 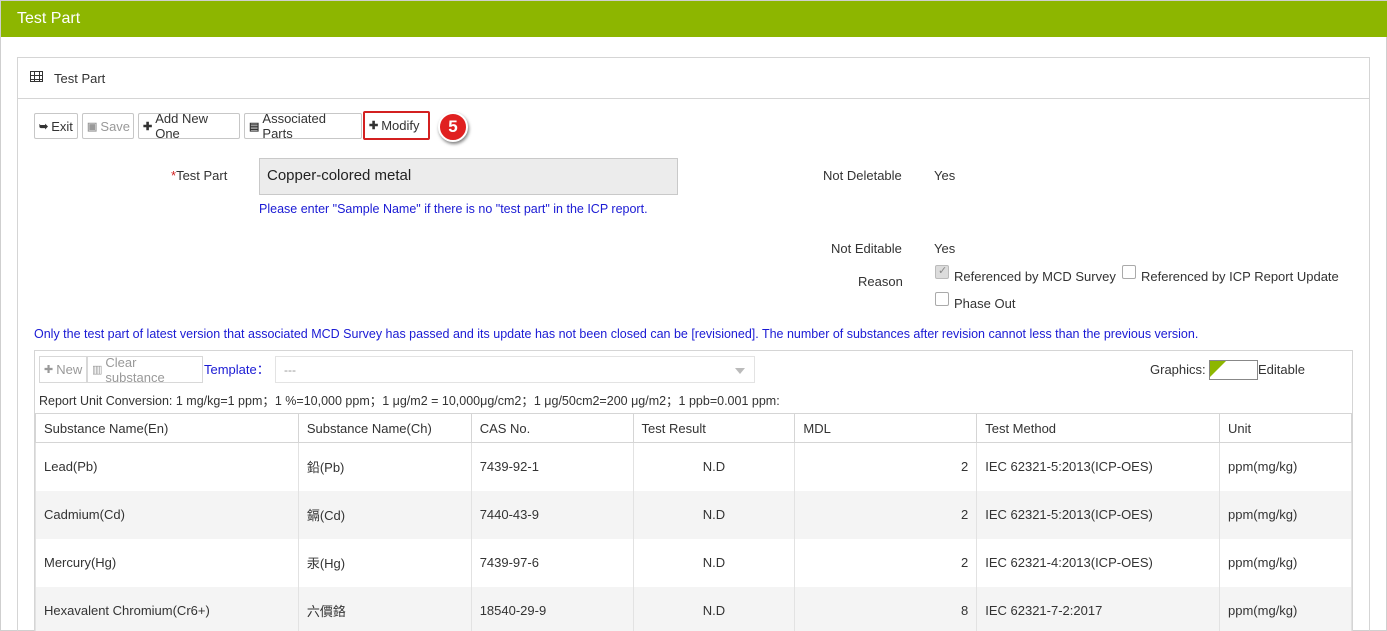 I want to click on exit-button: ➥ Exit, so click(x=56, y=126).